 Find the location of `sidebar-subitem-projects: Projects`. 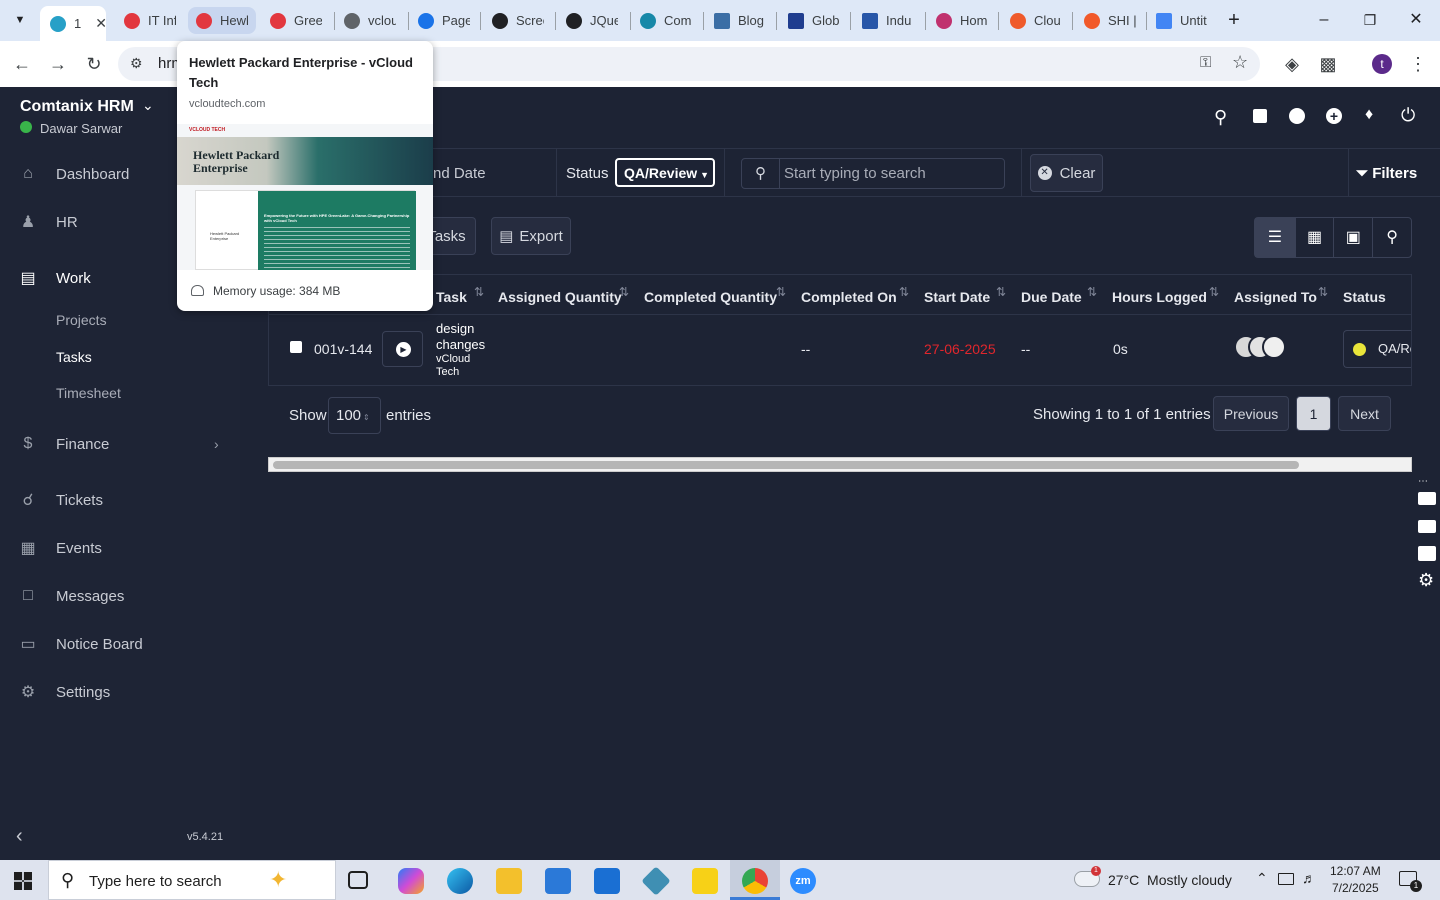

sidebar-subitem-projects: Projects is located at coordinates (81, 320).